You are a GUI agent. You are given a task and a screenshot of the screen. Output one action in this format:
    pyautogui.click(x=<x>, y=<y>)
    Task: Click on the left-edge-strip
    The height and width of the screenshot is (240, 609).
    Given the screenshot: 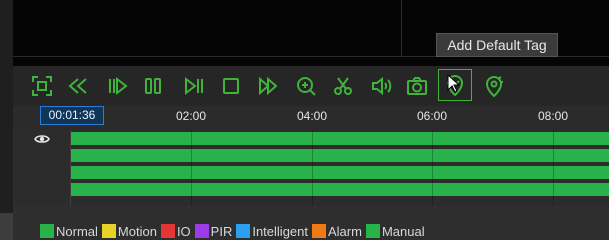 What is the action you would take?
    pyautogui.click(x=6, y=120)
    